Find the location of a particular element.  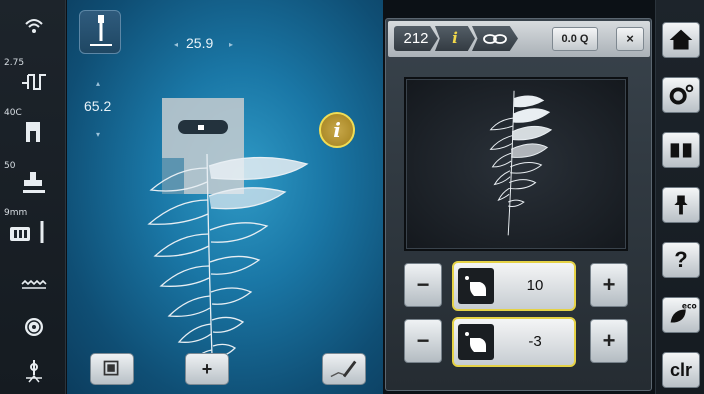

tab-pattern-number: 212 is located at coordinates (416, 38).